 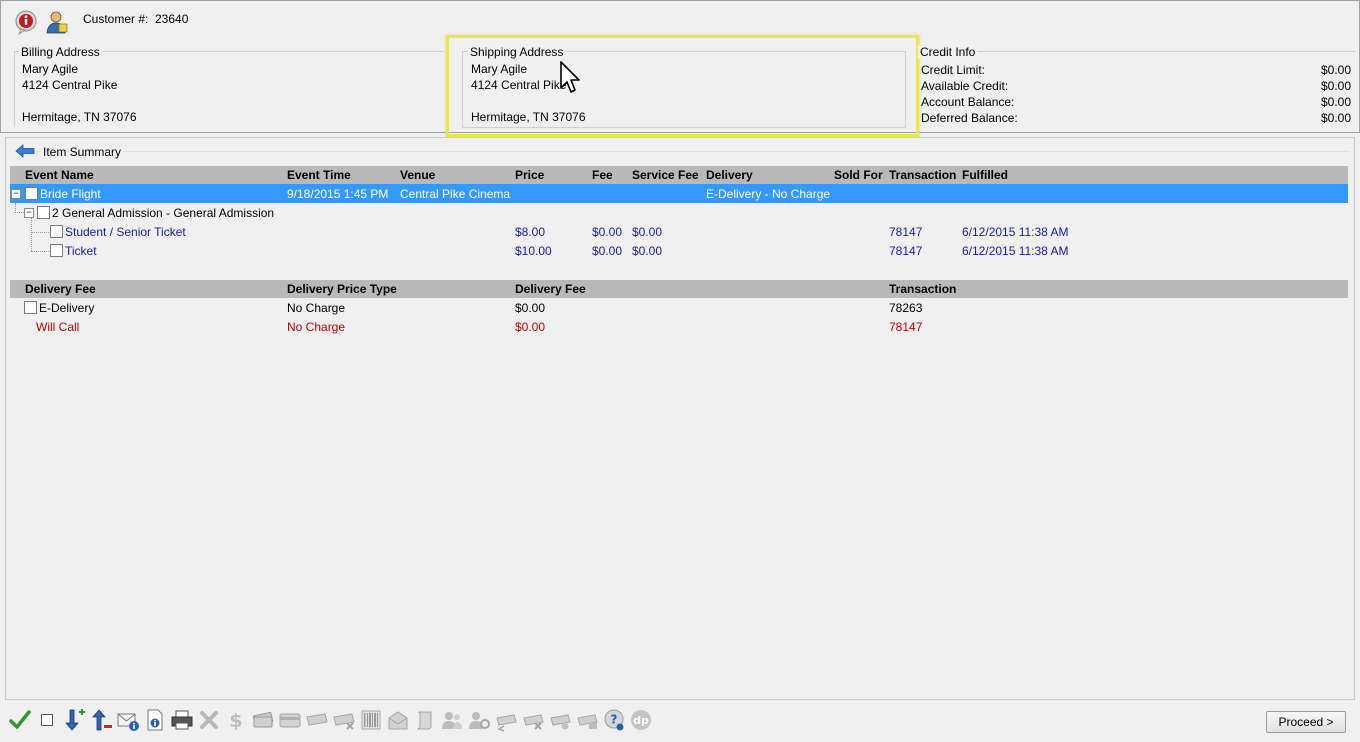 What do you see at coordinates (317, 720) in the screenshot?
I see `ticket-icon` at bounding box center [317, 720].